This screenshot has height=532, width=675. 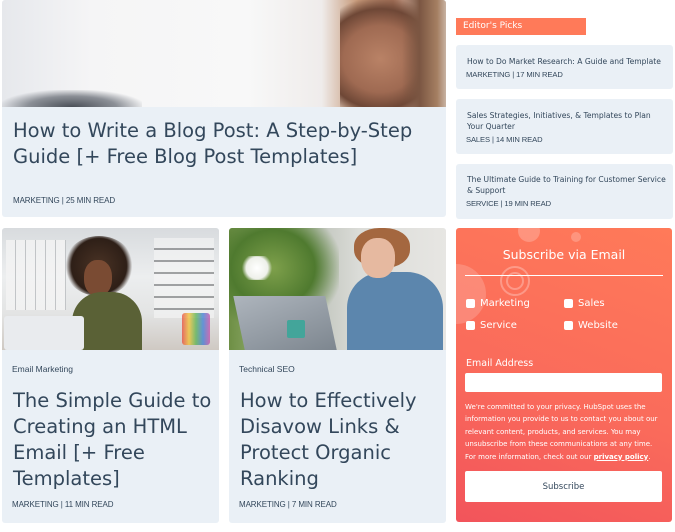 I want to click on editors-pick-meta: SERVICE | 19 MIN READ, so click(x=508, y=203).